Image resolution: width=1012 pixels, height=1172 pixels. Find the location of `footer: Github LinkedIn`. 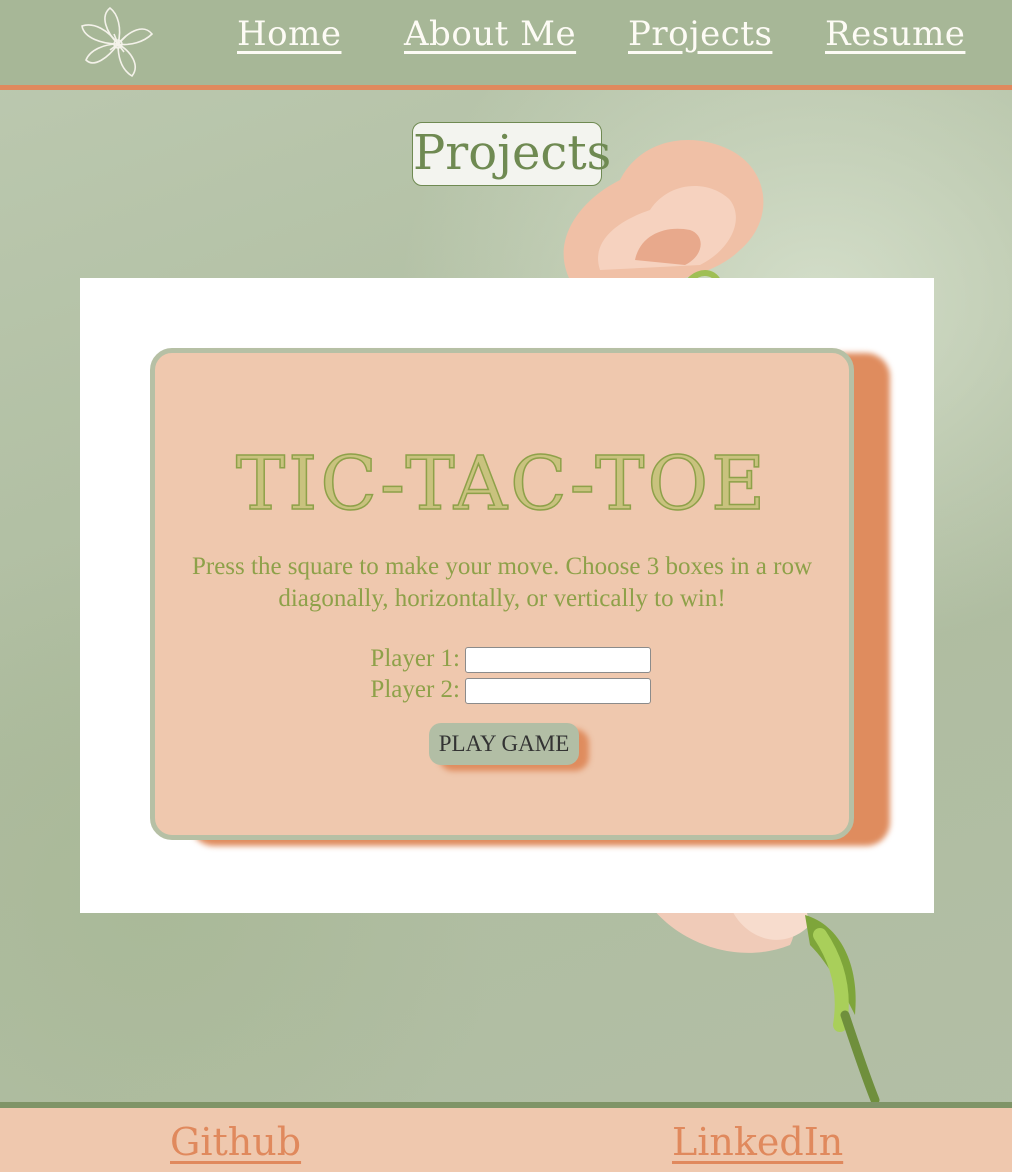

footer: Github LinkedIn is located at coordinates (506, 1137).